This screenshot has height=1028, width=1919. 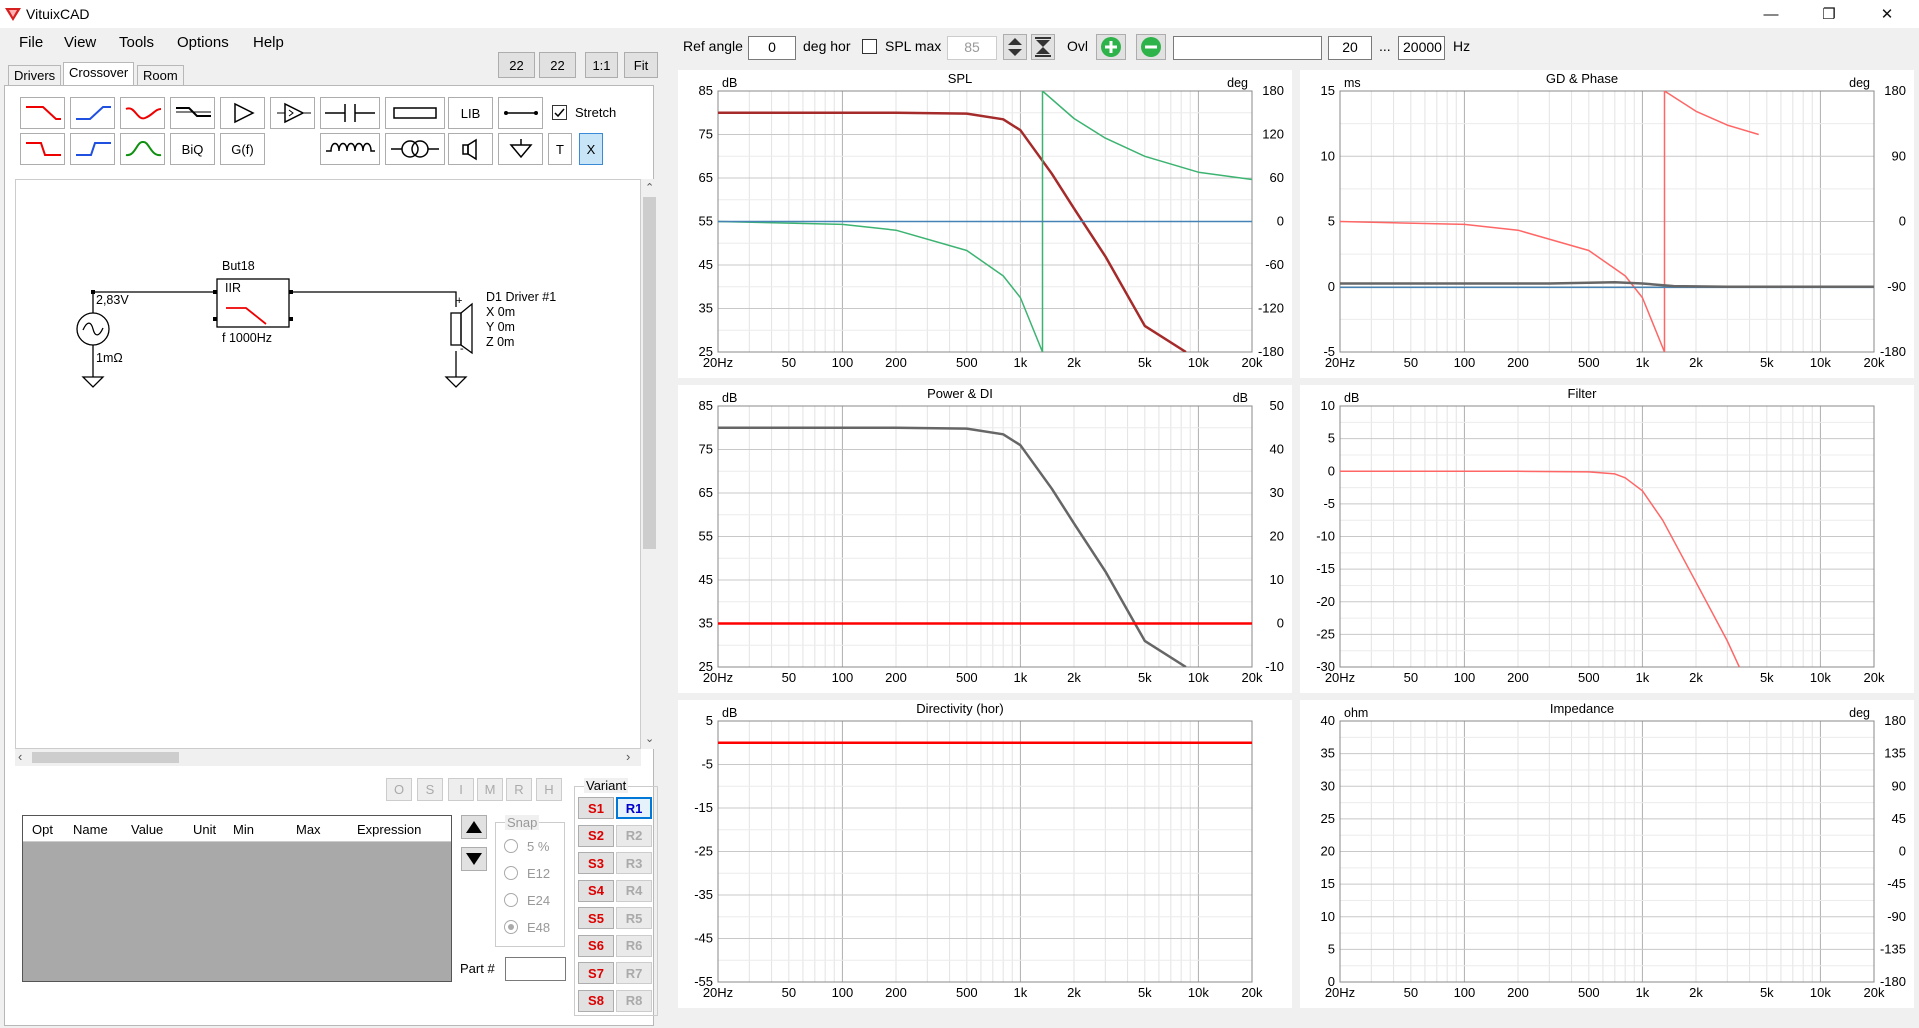 I want to click on bandstop-red-icon, so click(x=142, y=113).